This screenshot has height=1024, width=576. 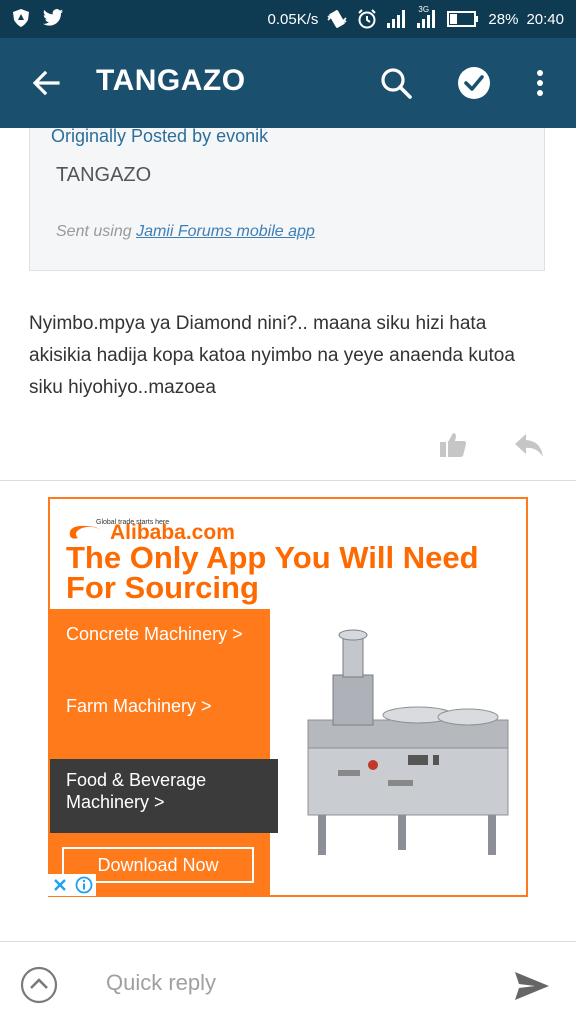 I want to click on status-bar: 0.05K/s 3G 28% 20:40, so click(x=288, y=19).